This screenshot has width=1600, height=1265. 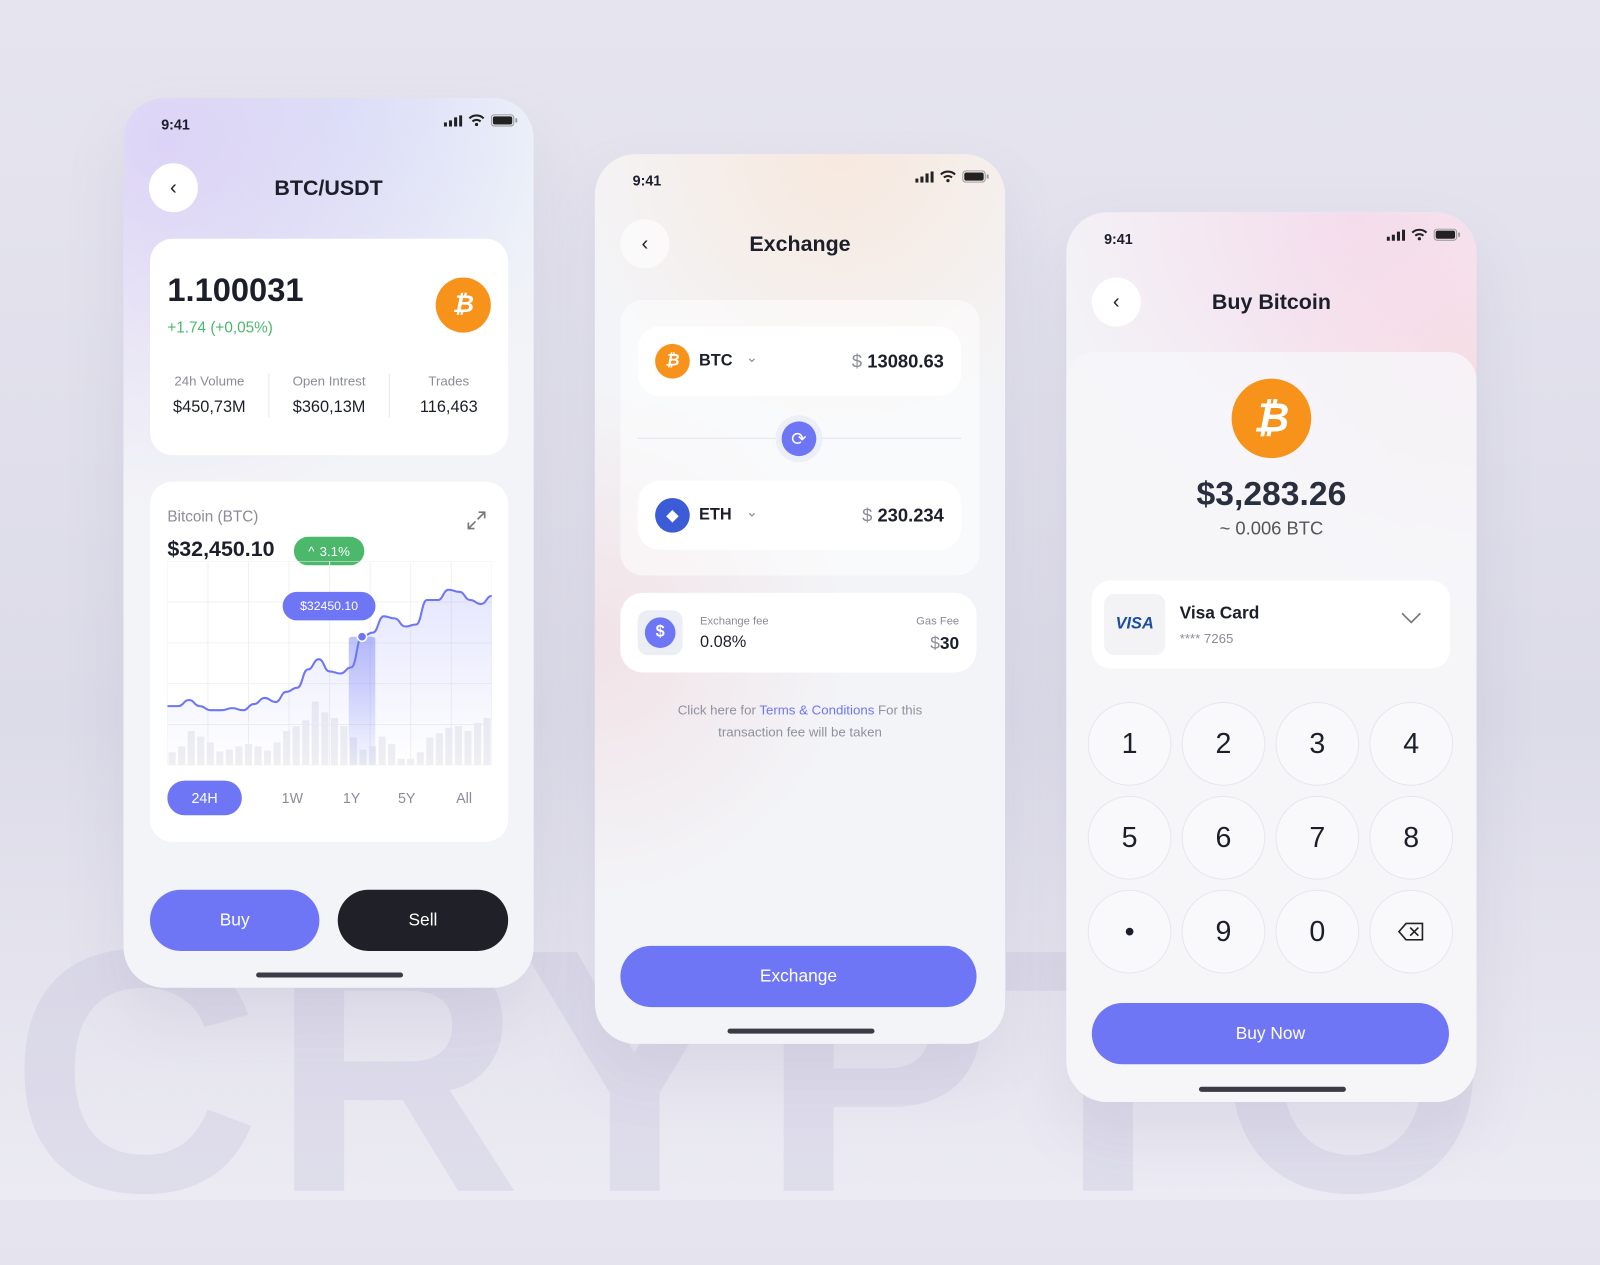 I want to click on from-symbol: BTC, so click(x=715, y=361).